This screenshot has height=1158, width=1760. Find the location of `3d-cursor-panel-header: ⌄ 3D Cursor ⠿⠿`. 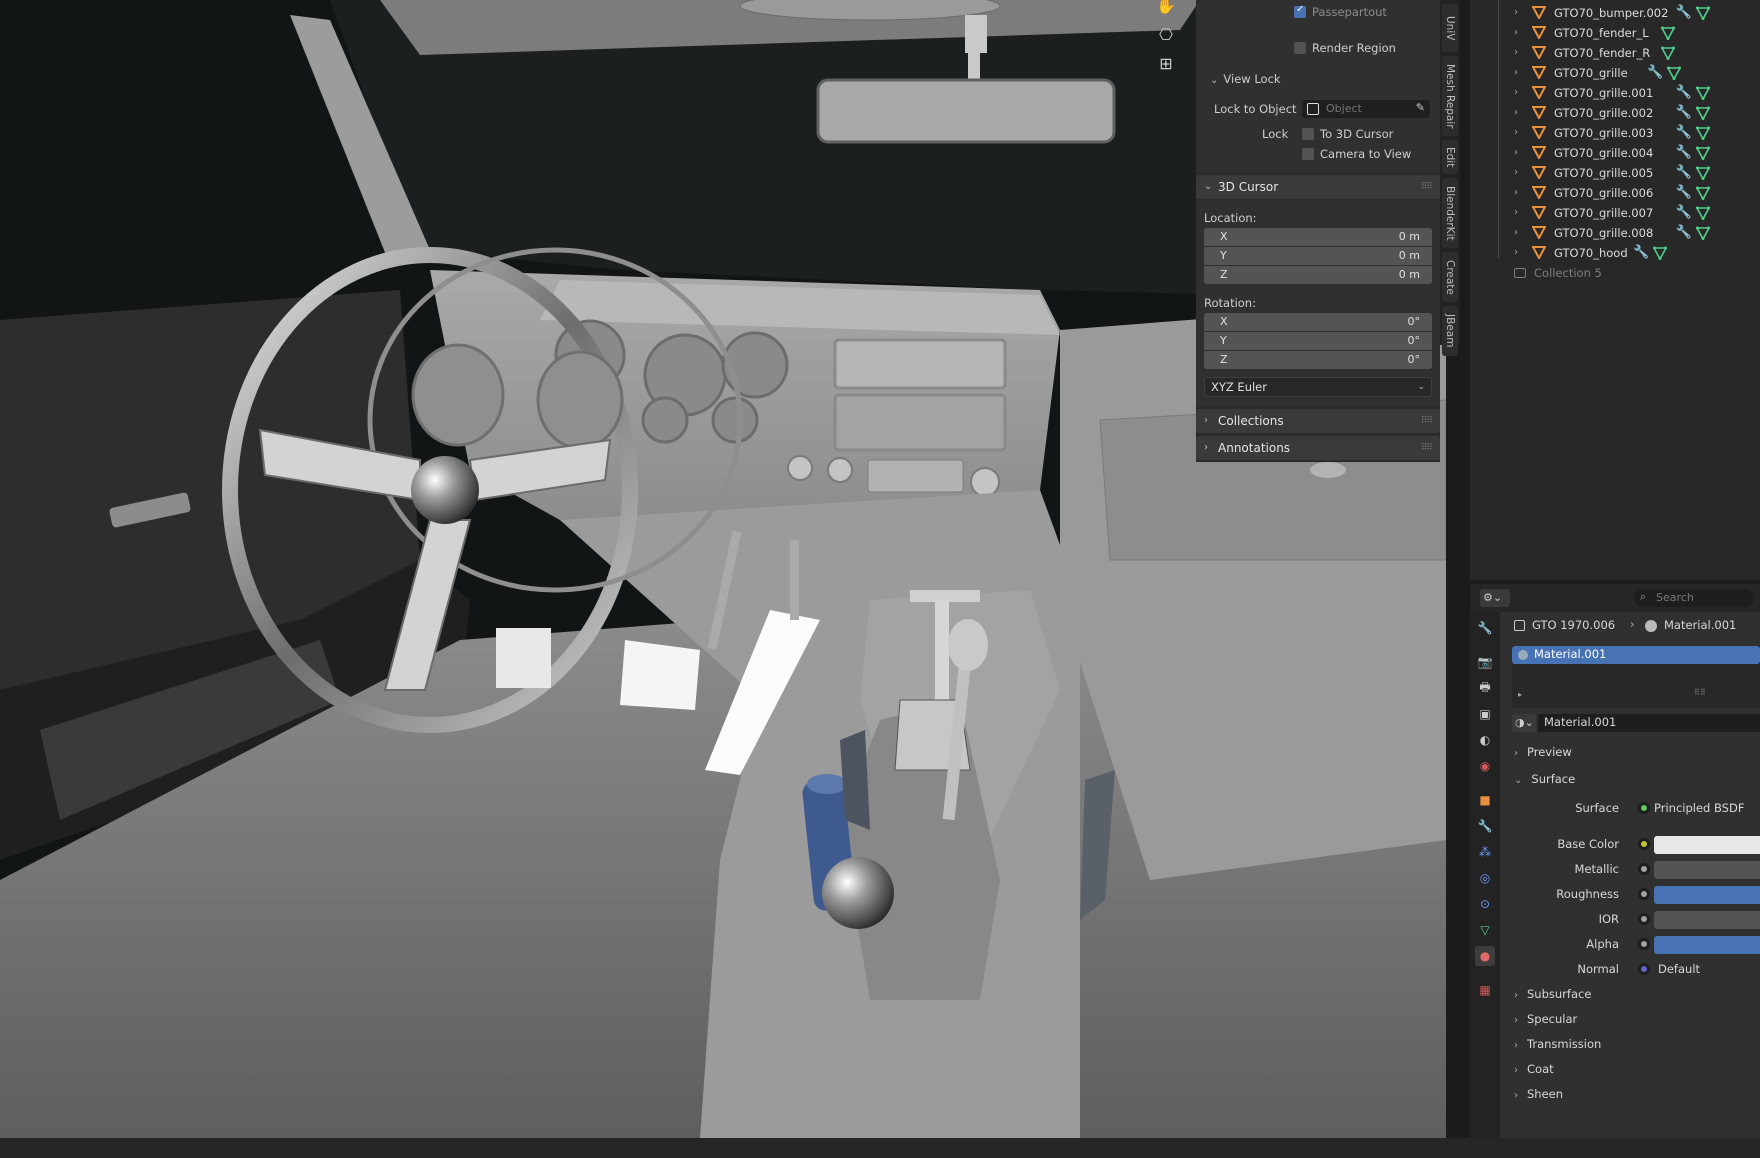

3d-cursor-panel-header: ⌄ 3D Cursor ⠿⠿ is located at coordinates (1318, 187).